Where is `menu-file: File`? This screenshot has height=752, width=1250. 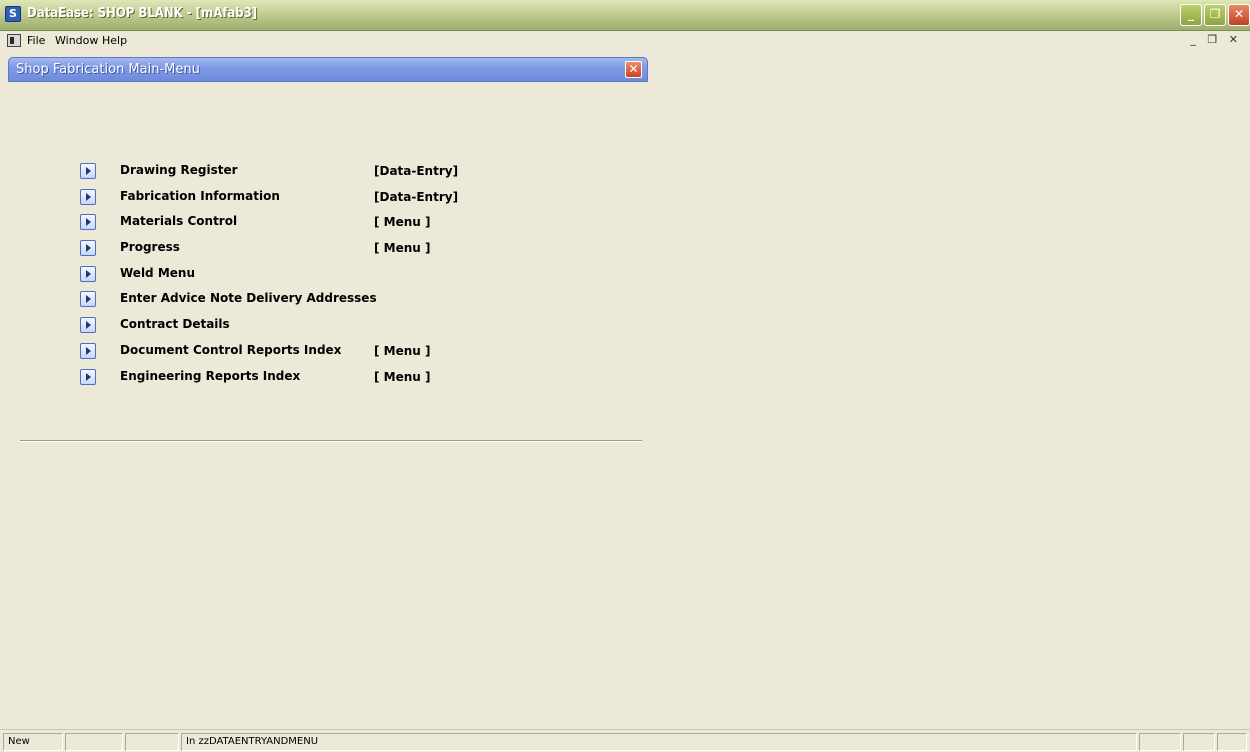
menu-file: File is located at coordinates (36, 40).